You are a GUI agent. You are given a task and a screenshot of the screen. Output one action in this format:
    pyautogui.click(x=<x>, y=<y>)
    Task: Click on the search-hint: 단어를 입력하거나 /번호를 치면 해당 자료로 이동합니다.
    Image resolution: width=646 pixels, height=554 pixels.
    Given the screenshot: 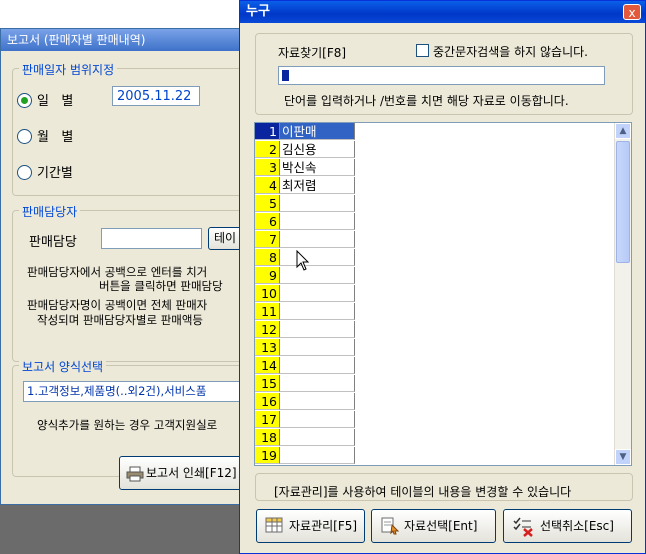 What is the action you would take?
    pyautogui.click(x=426, y=101)
    